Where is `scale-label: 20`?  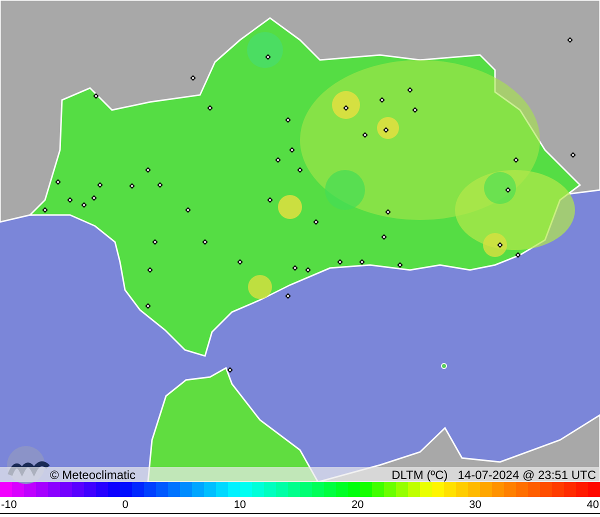 scale-label: 20 is located at coordinates (357, 505).